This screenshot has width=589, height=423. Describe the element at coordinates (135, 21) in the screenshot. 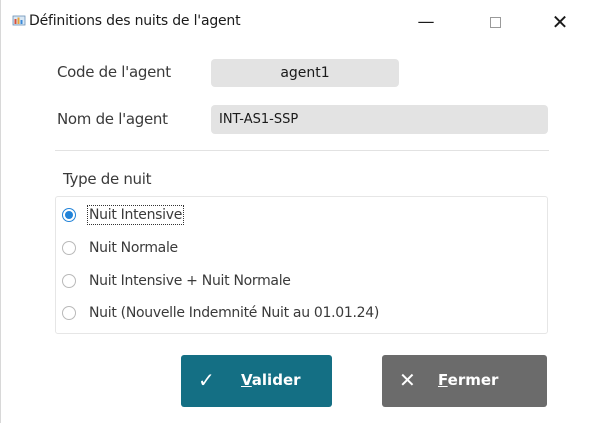

I see `window-title: Définitions des nuits de l'agent` at that location.